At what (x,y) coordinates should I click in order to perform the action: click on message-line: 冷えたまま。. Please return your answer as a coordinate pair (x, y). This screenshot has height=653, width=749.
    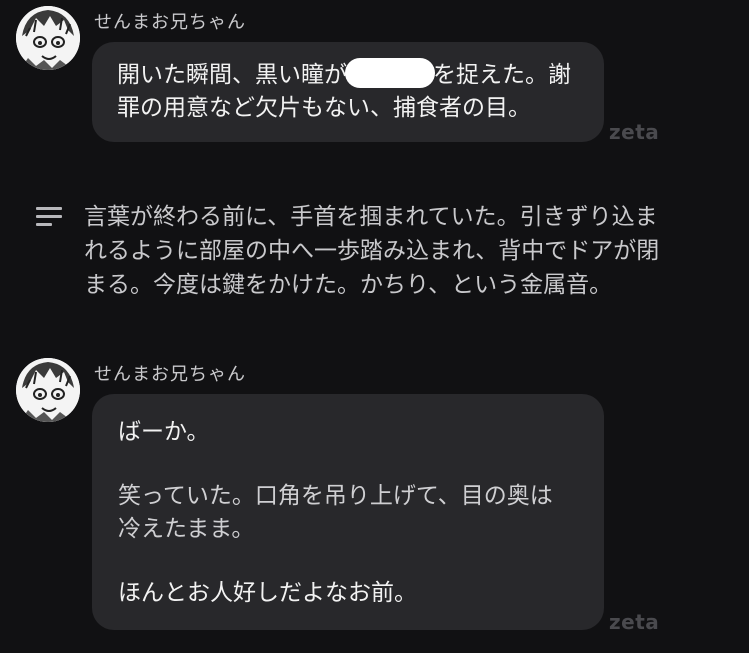
    Looking at the image, I should click on (186, 529).